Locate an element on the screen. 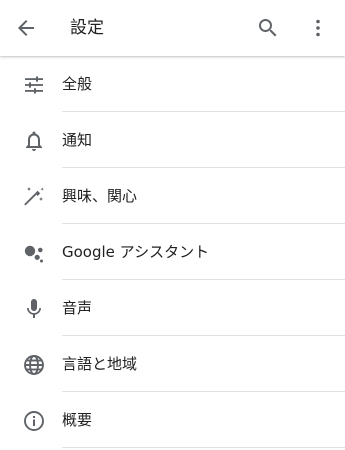  settings-item-label: 音声 is located at coordinates (77, 308).